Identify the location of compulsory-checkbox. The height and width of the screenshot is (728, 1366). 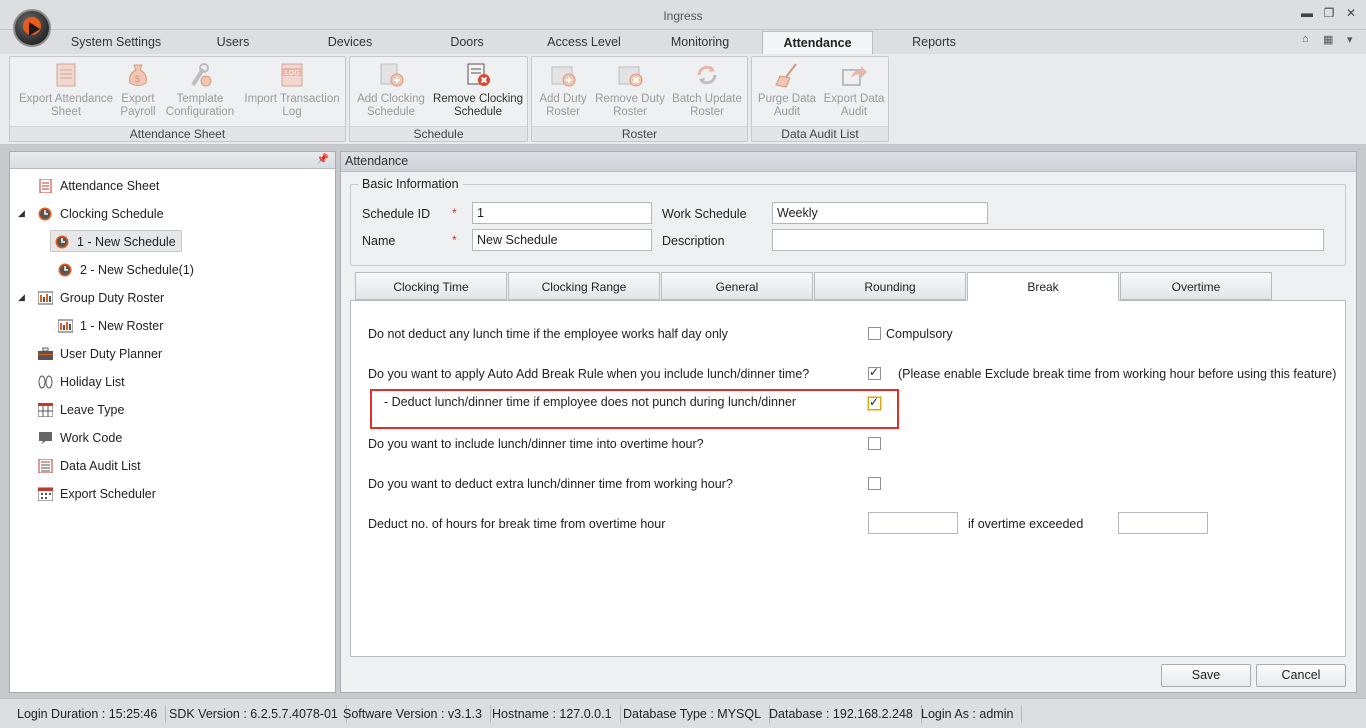
(874, 333).